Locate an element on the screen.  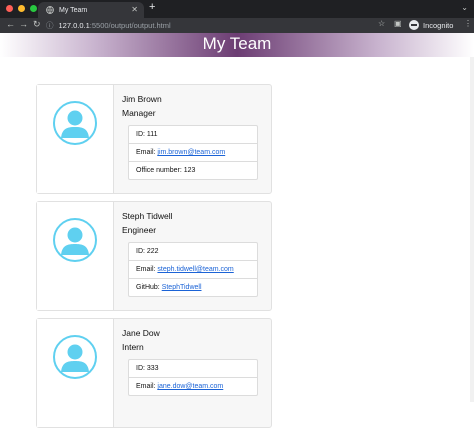
employee-email-row: Email: steph.tidwell@team.com is located at coordinates (193, 269).